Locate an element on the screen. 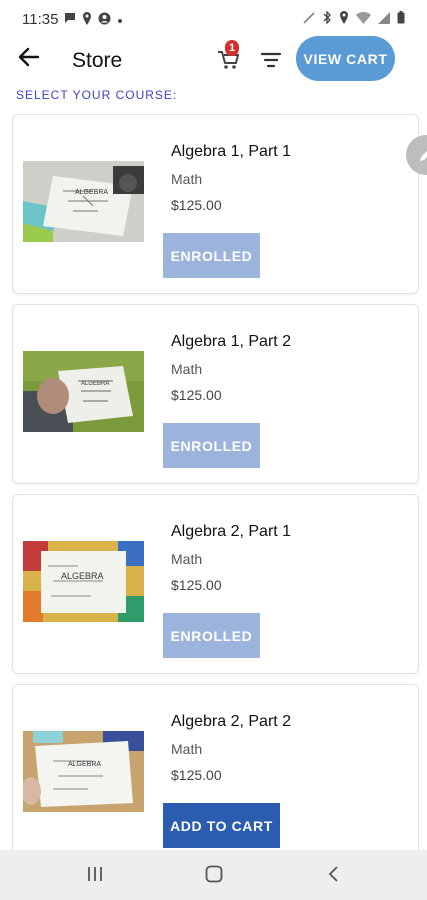  status-bar: 11:35 is located at coordinates (213, 19).